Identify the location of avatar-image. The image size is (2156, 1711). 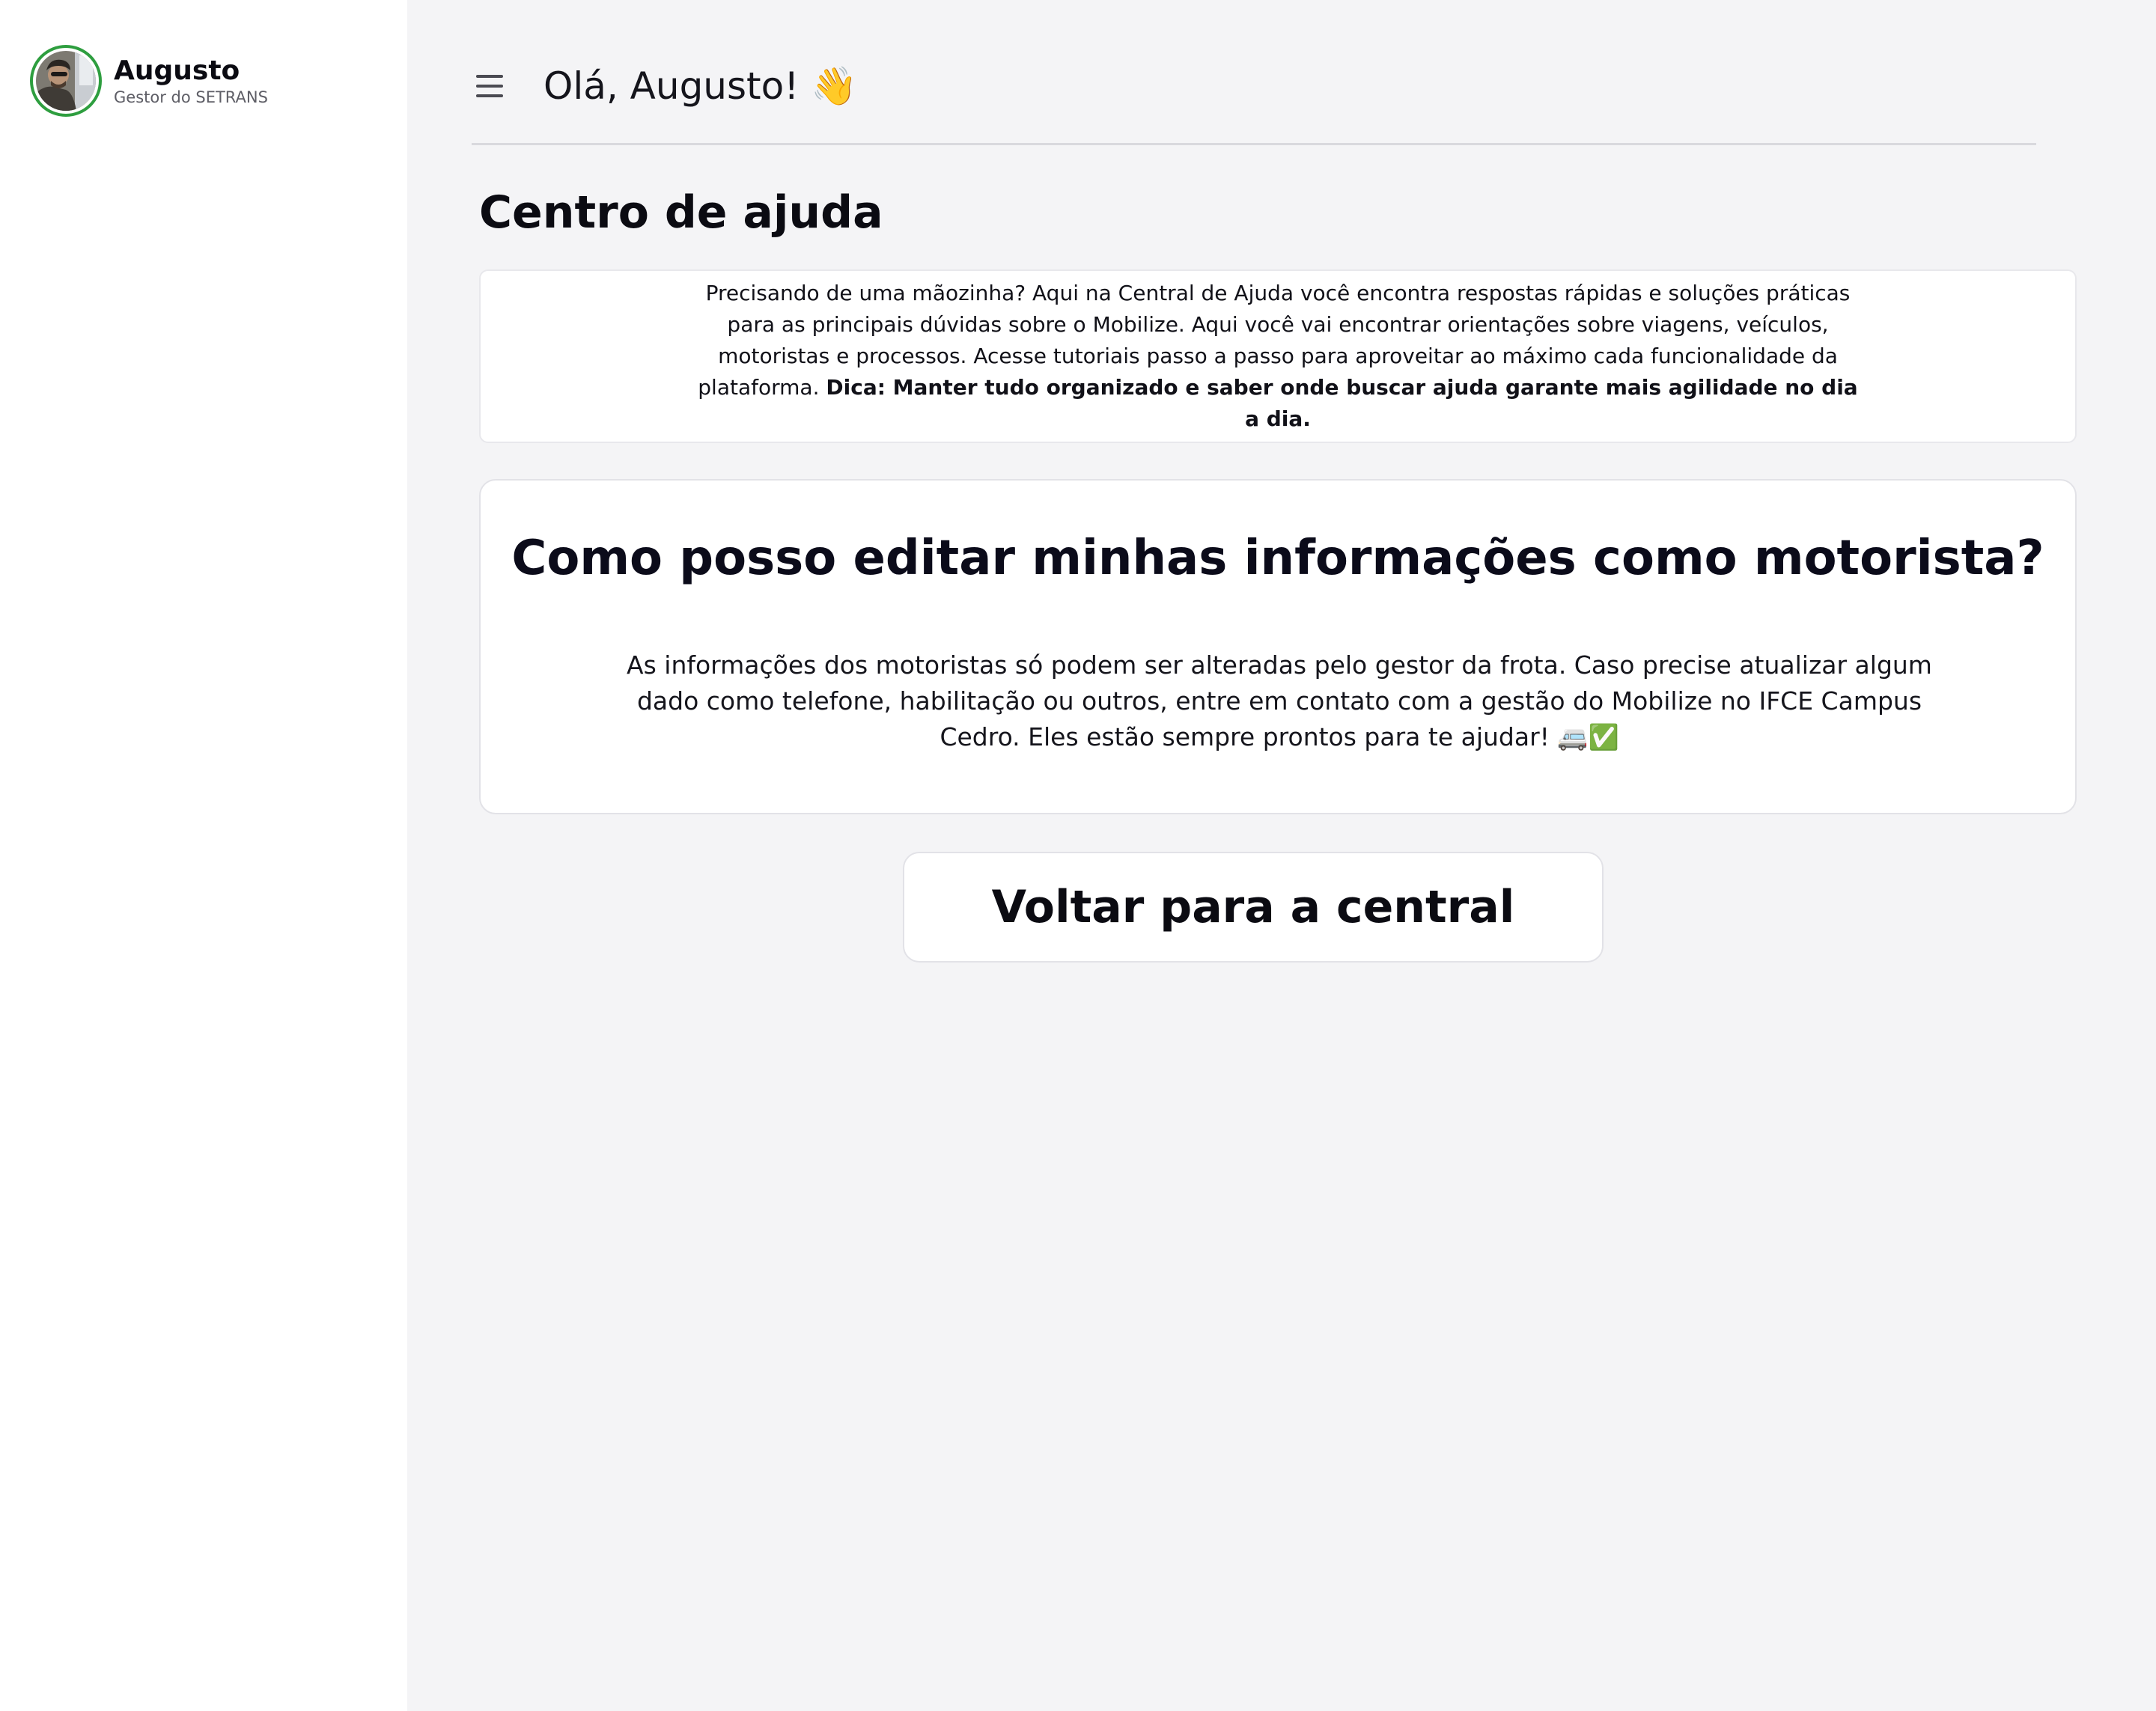
(66, 81).